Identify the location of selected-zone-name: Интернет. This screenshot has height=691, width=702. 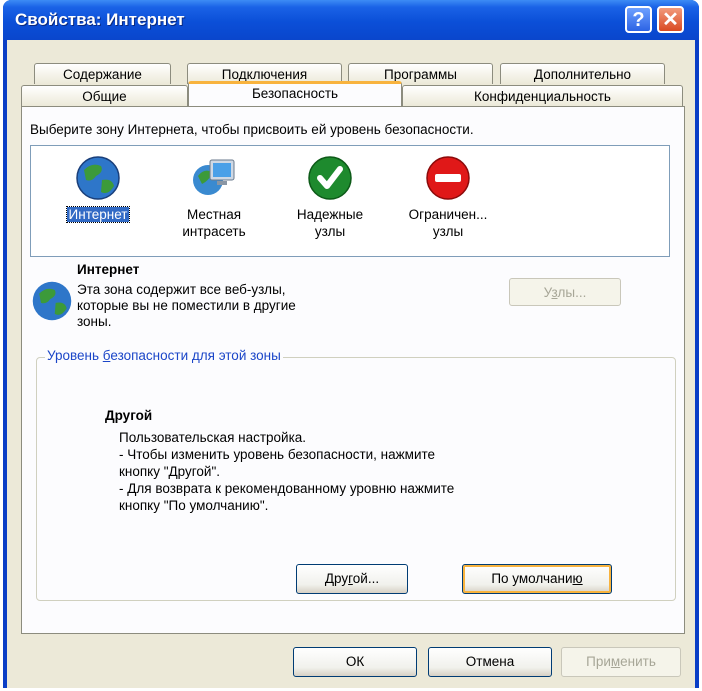
(108, 269).